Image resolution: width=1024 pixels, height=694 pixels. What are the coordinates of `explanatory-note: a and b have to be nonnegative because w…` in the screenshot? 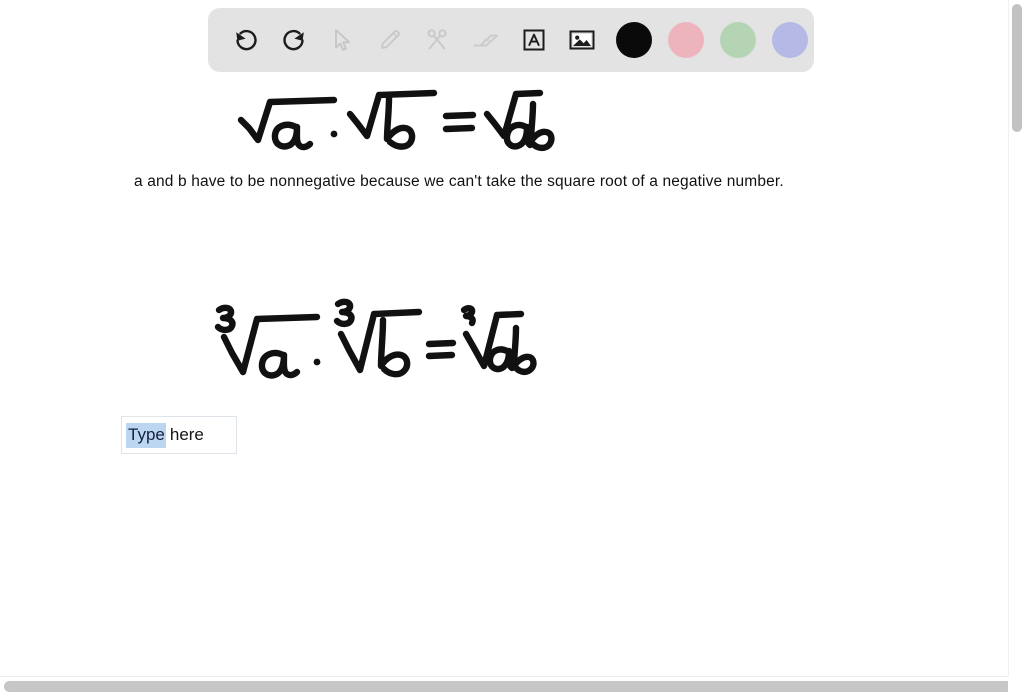 It's located at (459, 181).